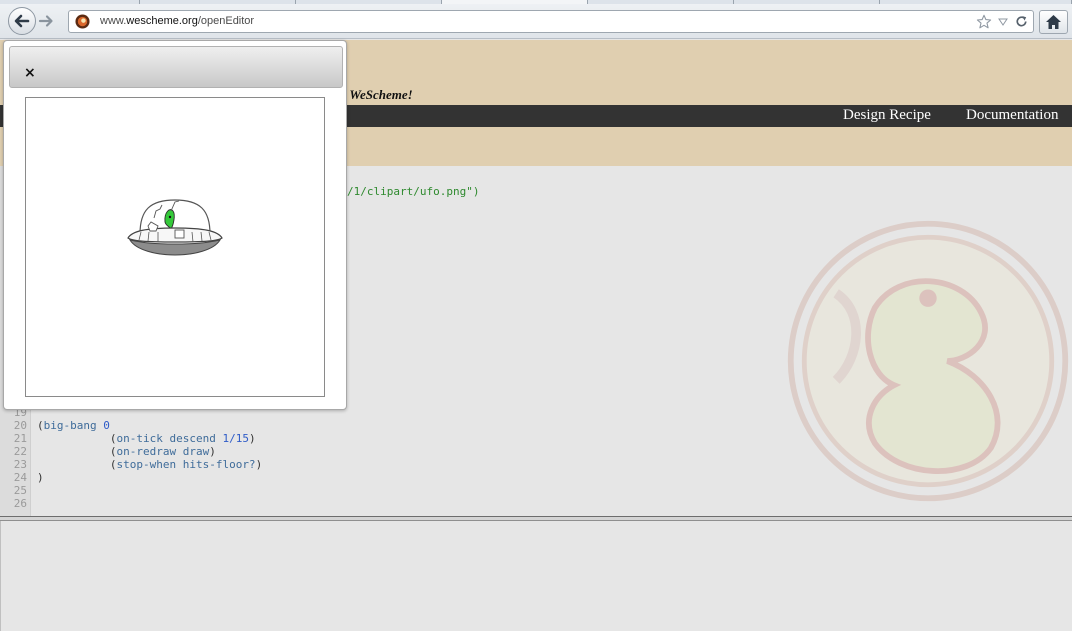  What do you see at coordinates (113, 21) in the screenshot?
I see `url-prefix: www.` at bounding box center [113, 21].